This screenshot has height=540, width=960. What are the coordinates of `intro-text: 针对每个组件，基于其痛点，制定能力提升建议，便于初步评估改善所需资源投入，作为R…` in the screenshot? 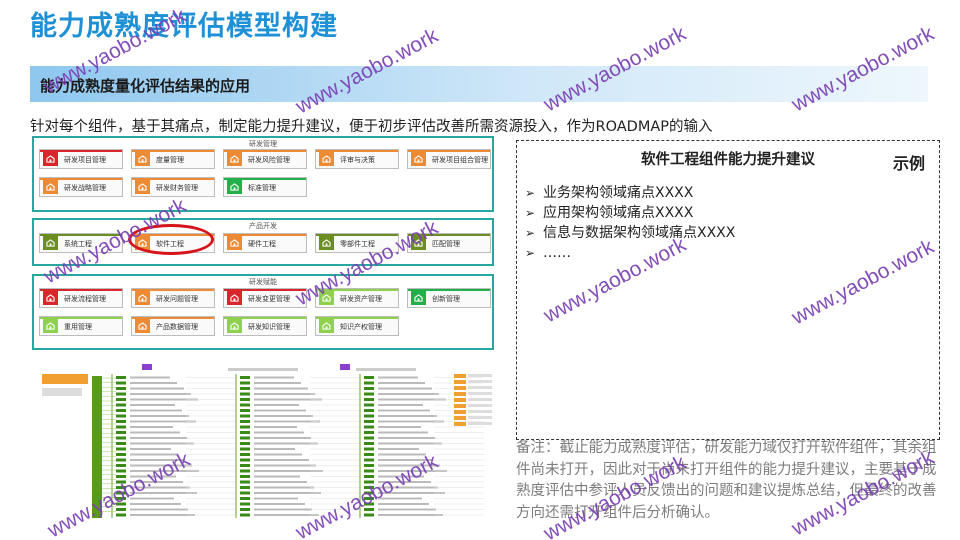 It's located at (371, 127).